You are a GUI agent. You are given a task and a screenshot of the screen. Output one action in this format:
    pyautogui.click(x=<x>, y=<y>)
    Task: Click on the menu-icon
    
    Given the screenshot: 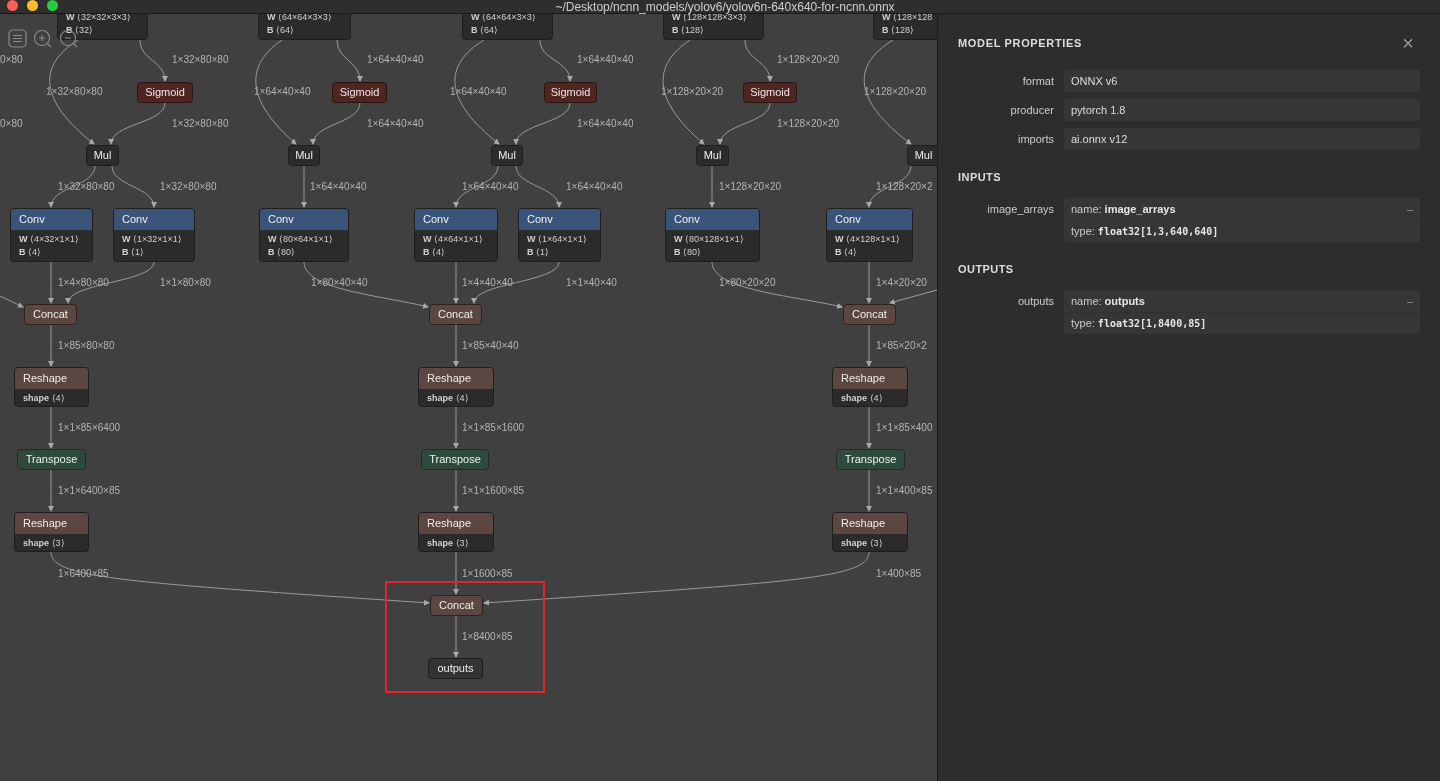 What is the action you would take?
    pyautogui.click(x=17, y=38)
    